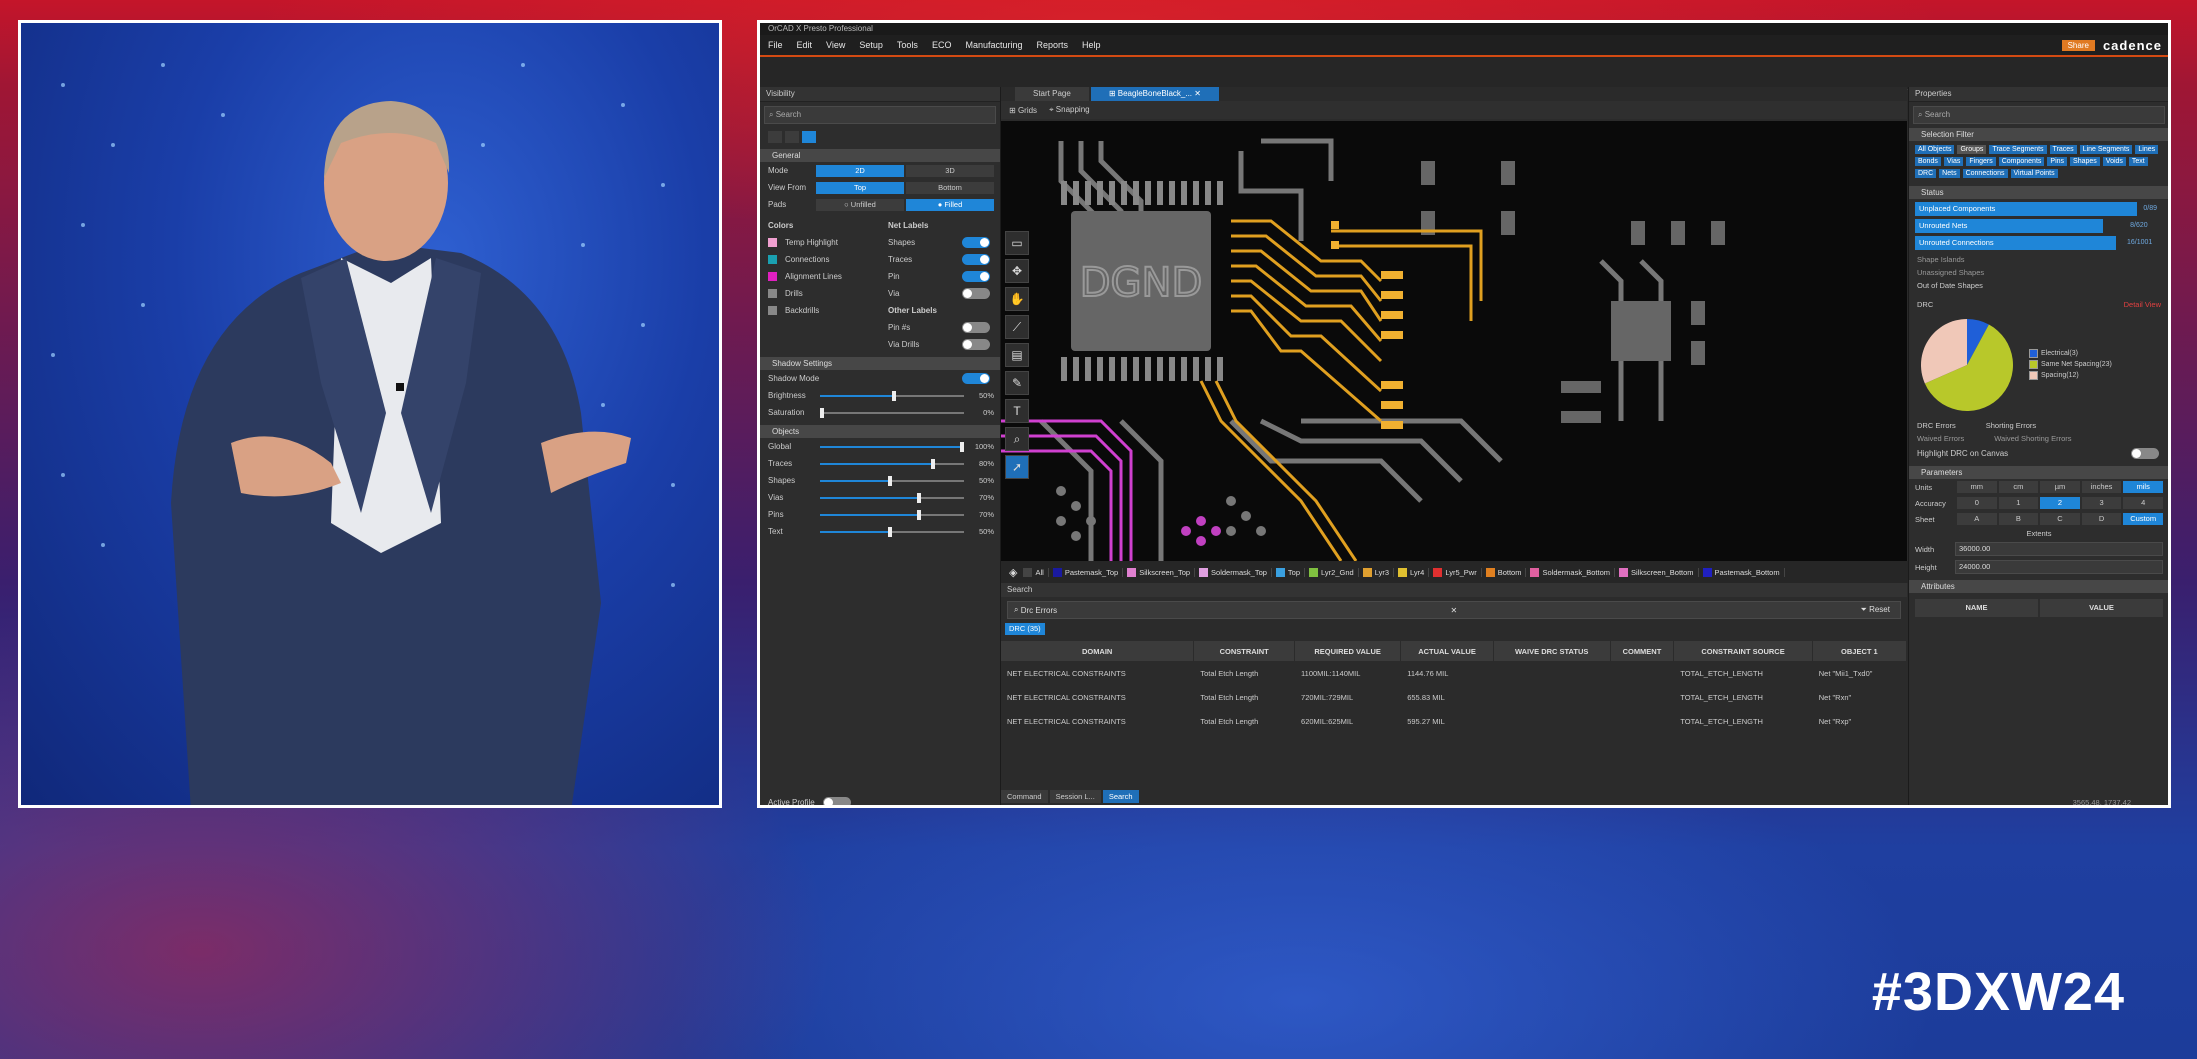  Describe the element at coordinates (2063, 149) in the screenshot. I see `filter-chip: Traces` at that location.